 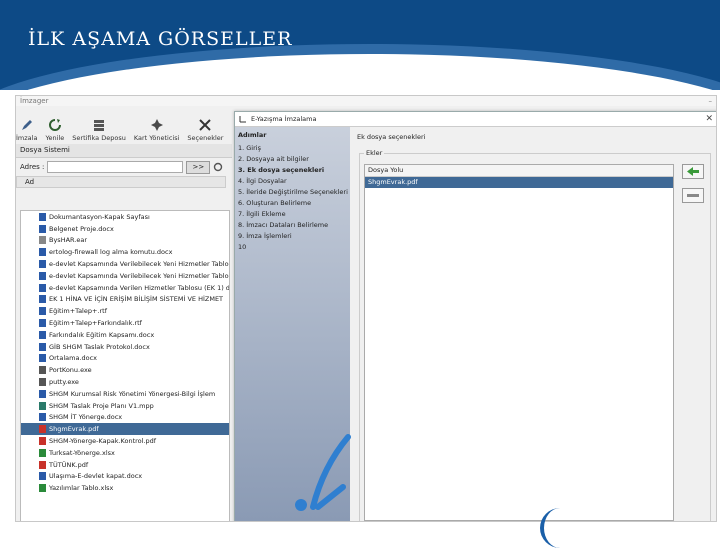 What do you see at coordinates (81, 228) in the screenshot?
I see `file-name: Belgenet Proje.docx` at bounding box center [81, 228].